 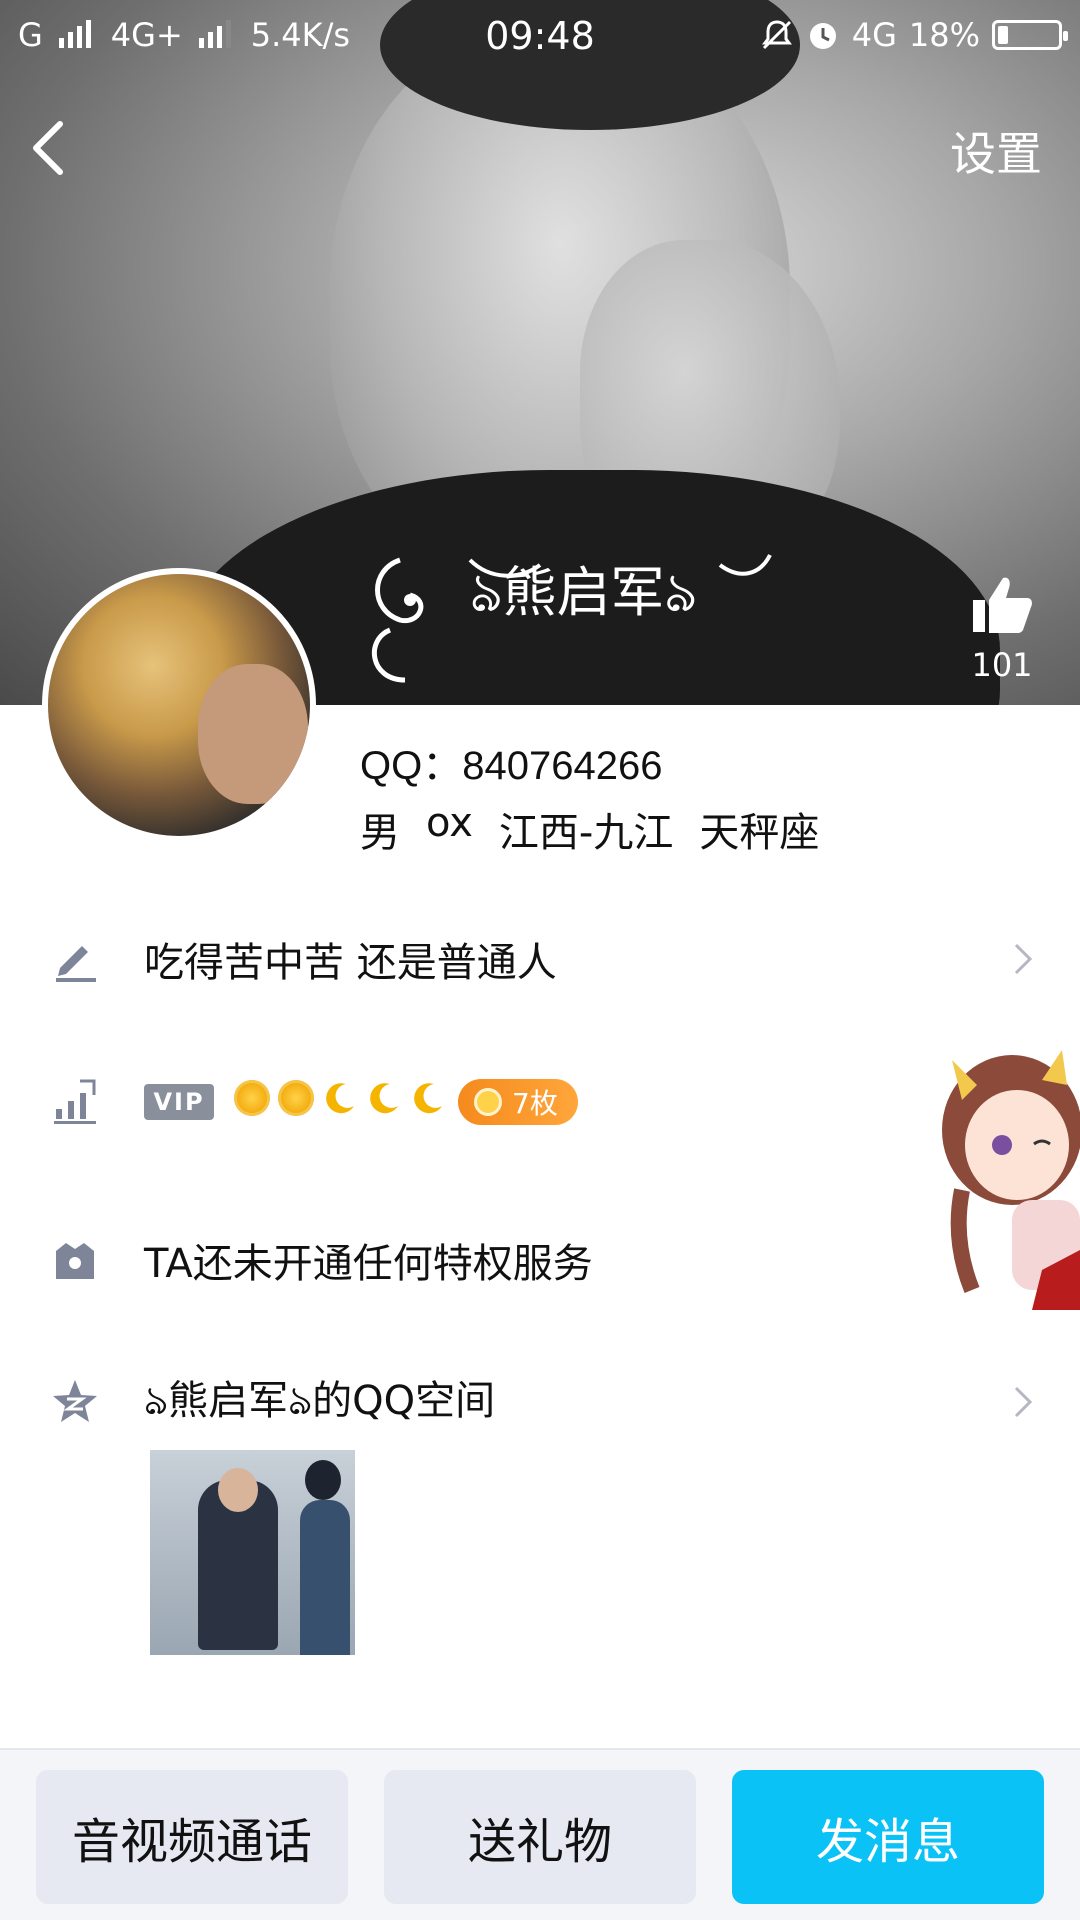 I want to click on chevron-left-icon, so click(x=48, y=148).